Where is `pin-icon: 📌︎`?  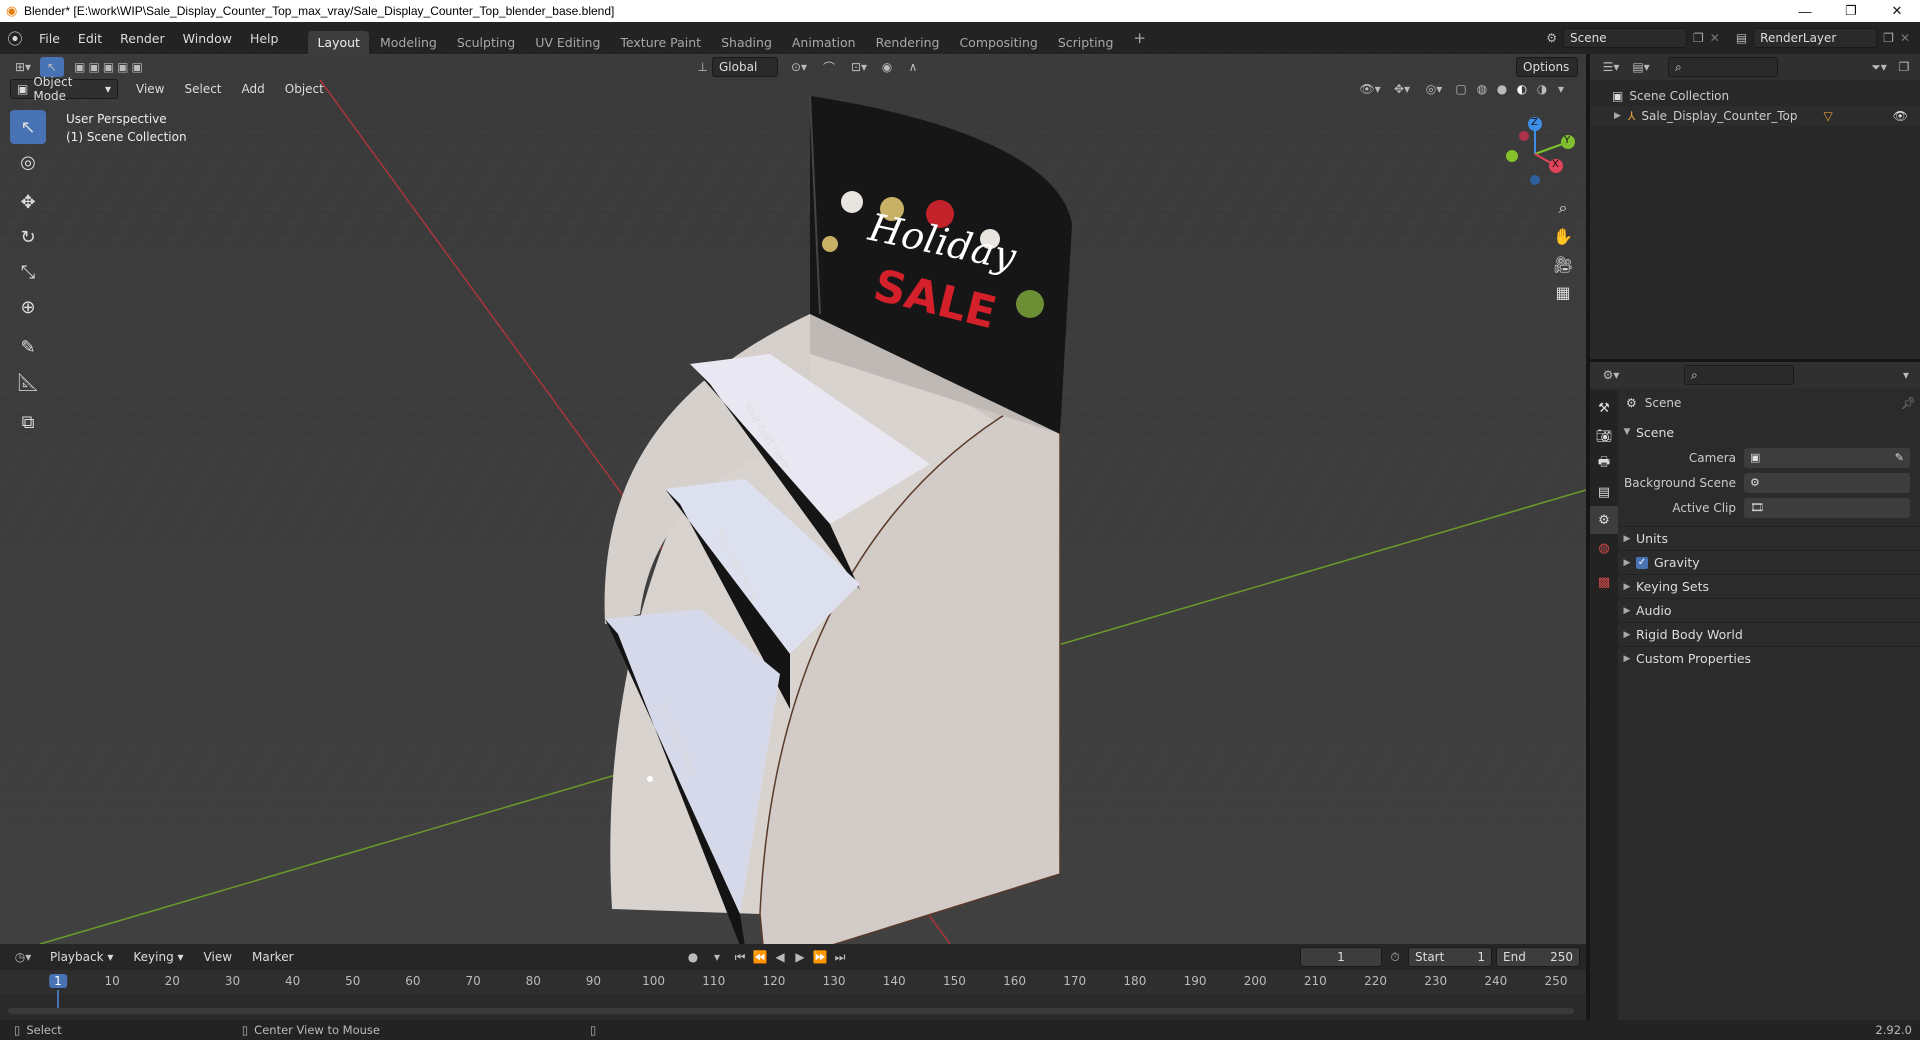
pin-icon: 📌︎ is located at coordinates (1908, 403).